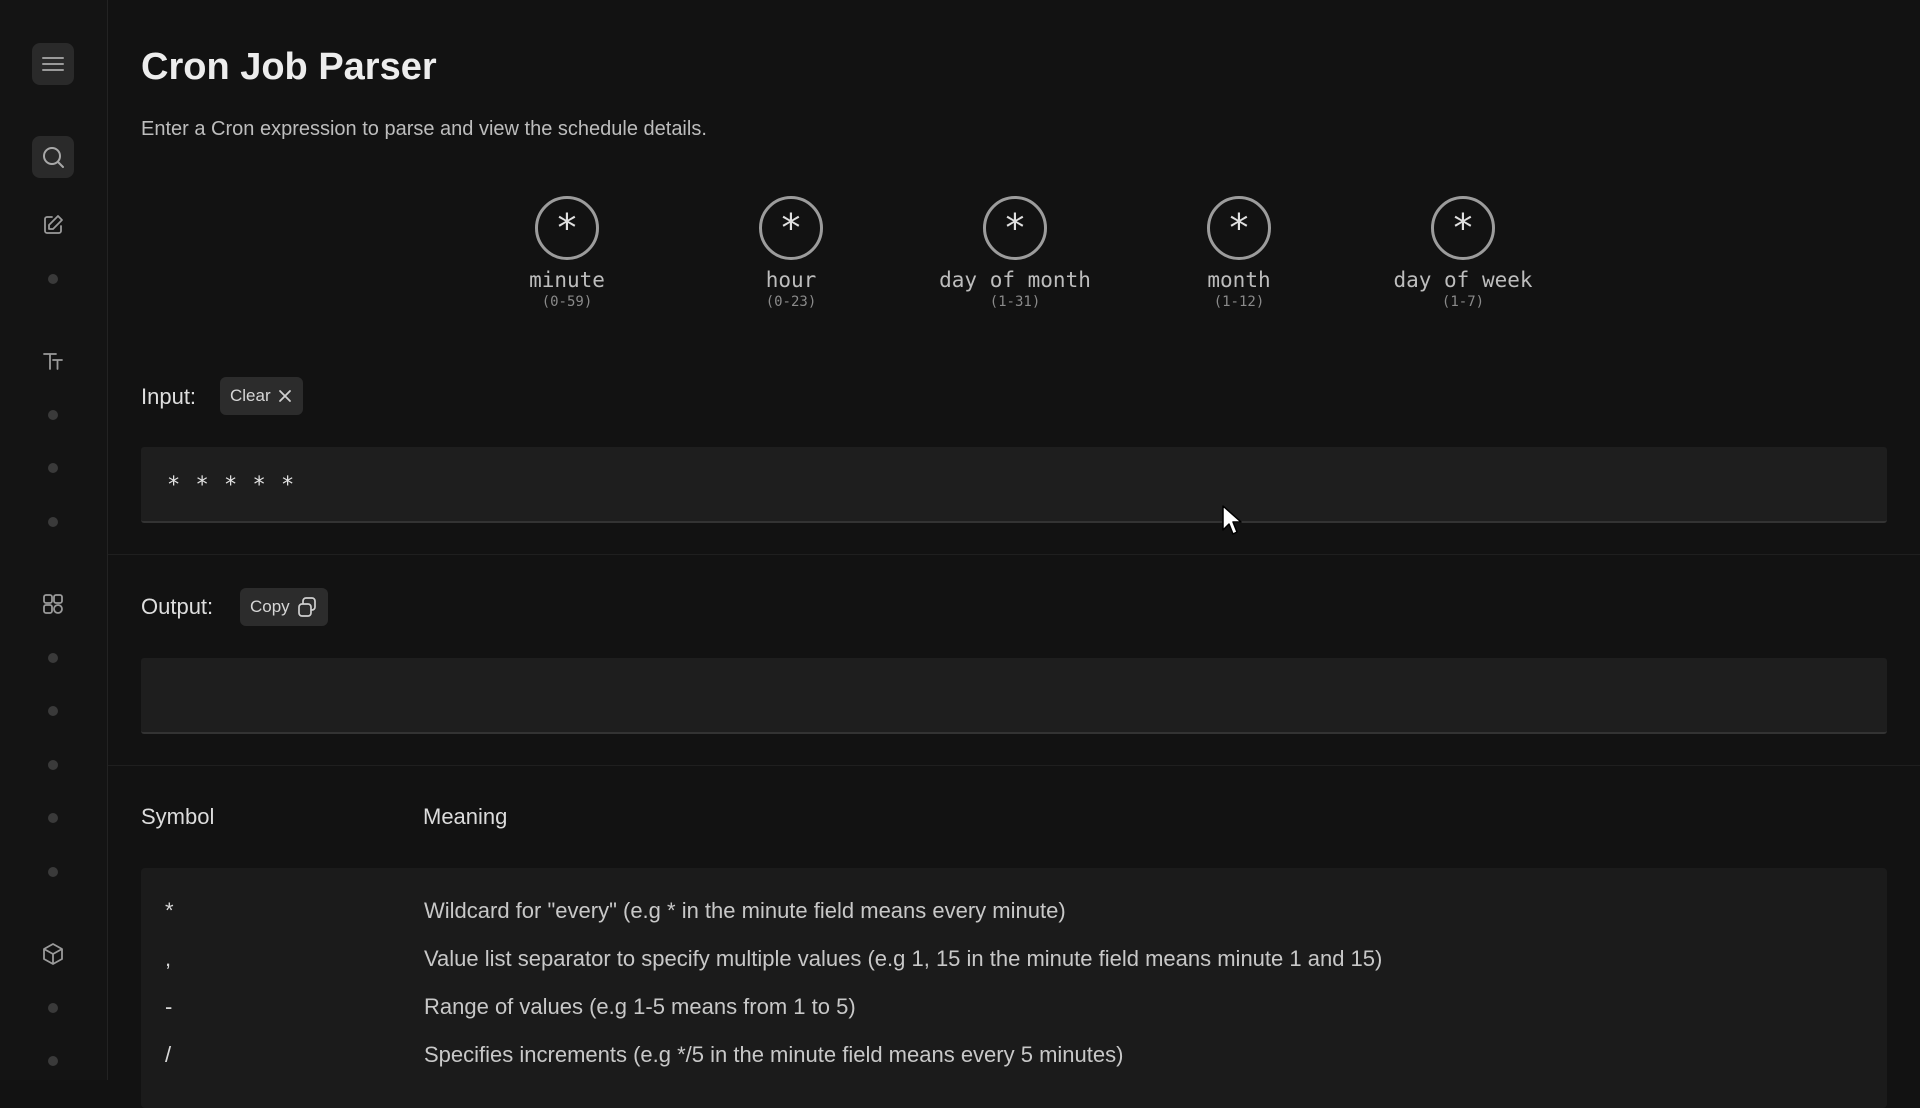 This screenshot has width=1920, height=1108. What do you see at coordinates (169, 910) in the screenshot?
I see `table-cell-symbol: *` at bounding box center [169, 910].